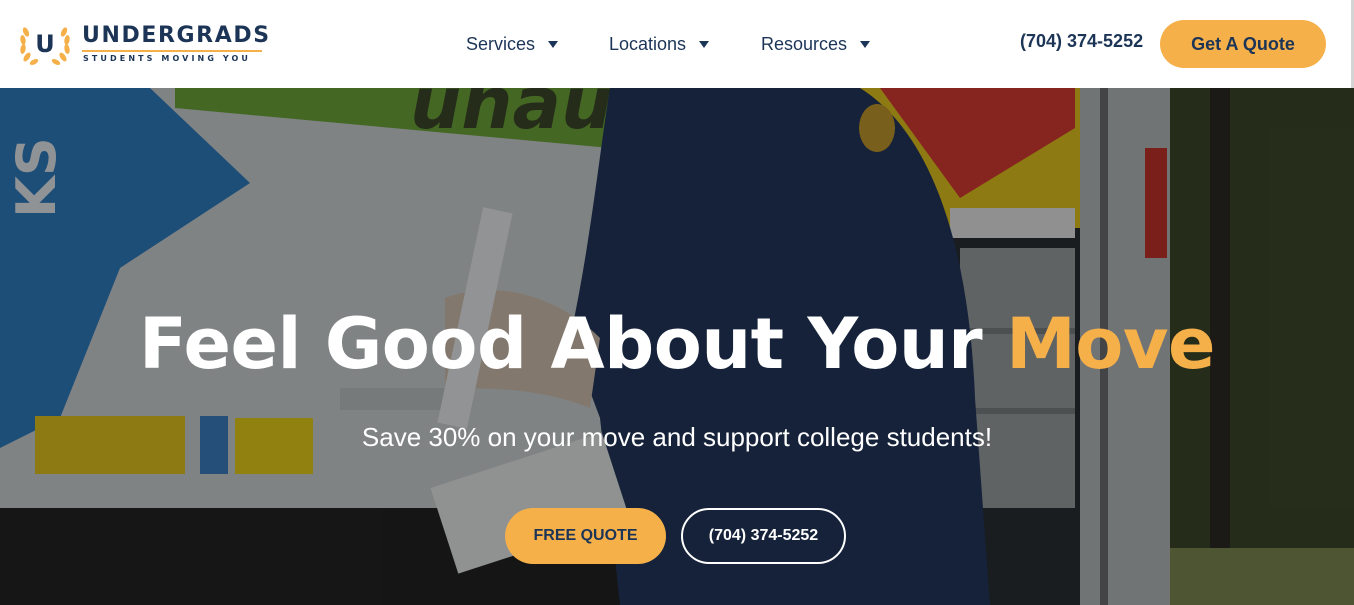 The image size is (1354, 605). Describe the element at coordinates (573, 344) in the screenshot. I see `hero-title-main: Feel Good About Your` at that location.